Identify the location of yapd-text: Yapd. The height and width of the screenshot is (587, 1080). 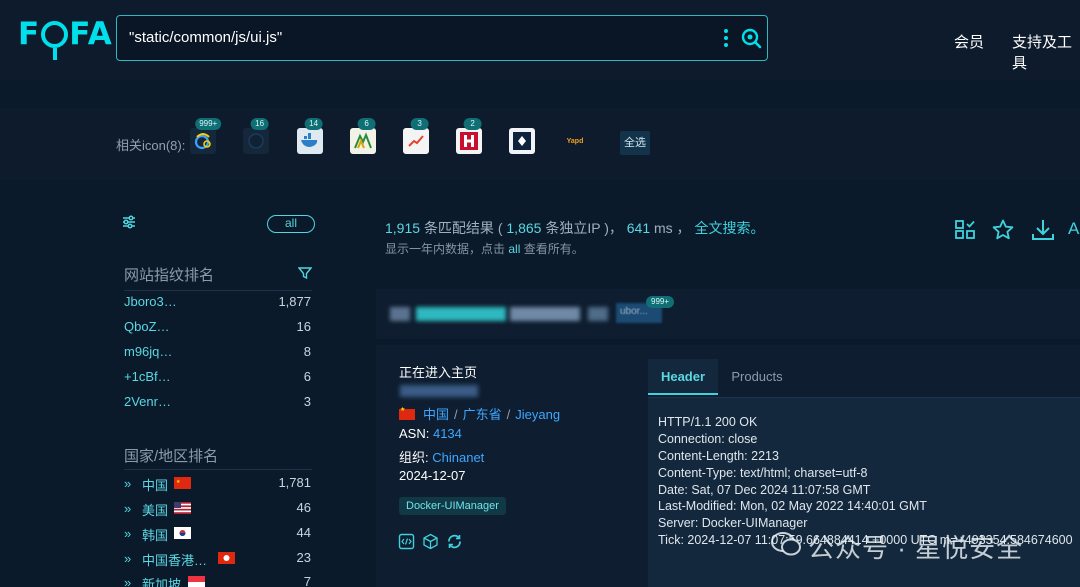
(575, 141).